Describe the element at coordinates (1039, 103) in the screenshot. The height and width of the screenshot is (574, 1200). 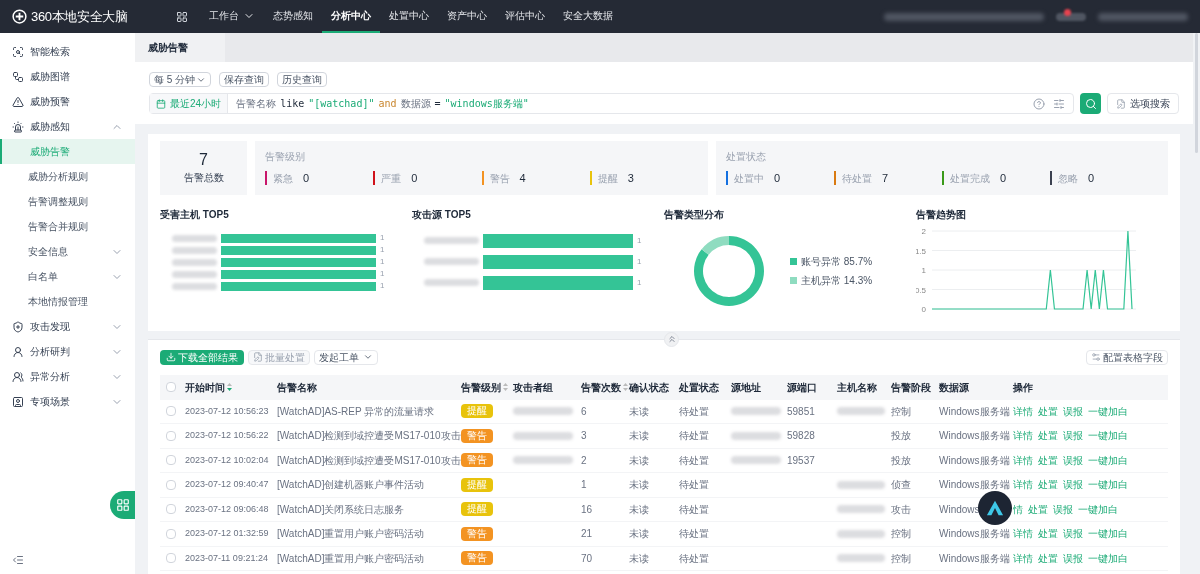
I see `help-icon` at that location.